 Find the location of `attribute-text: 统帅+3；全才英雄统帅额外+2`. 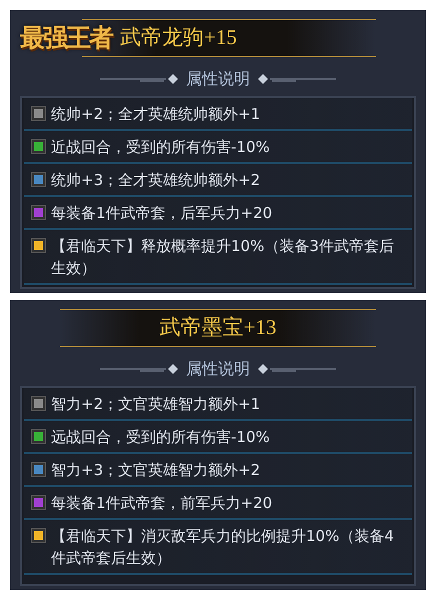

attribute-text: 统帅+3；全才英雄统帅额外+2 is located at coordinates (155, 180).